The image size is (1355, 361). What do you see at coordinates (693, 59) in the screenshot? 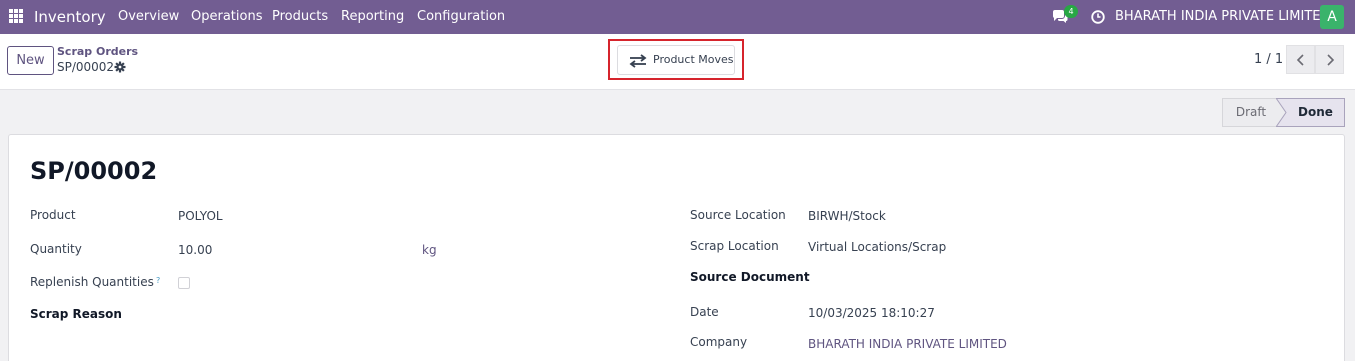
I see `product-moves-label: Product Moves` at bounding box center [693, 59].